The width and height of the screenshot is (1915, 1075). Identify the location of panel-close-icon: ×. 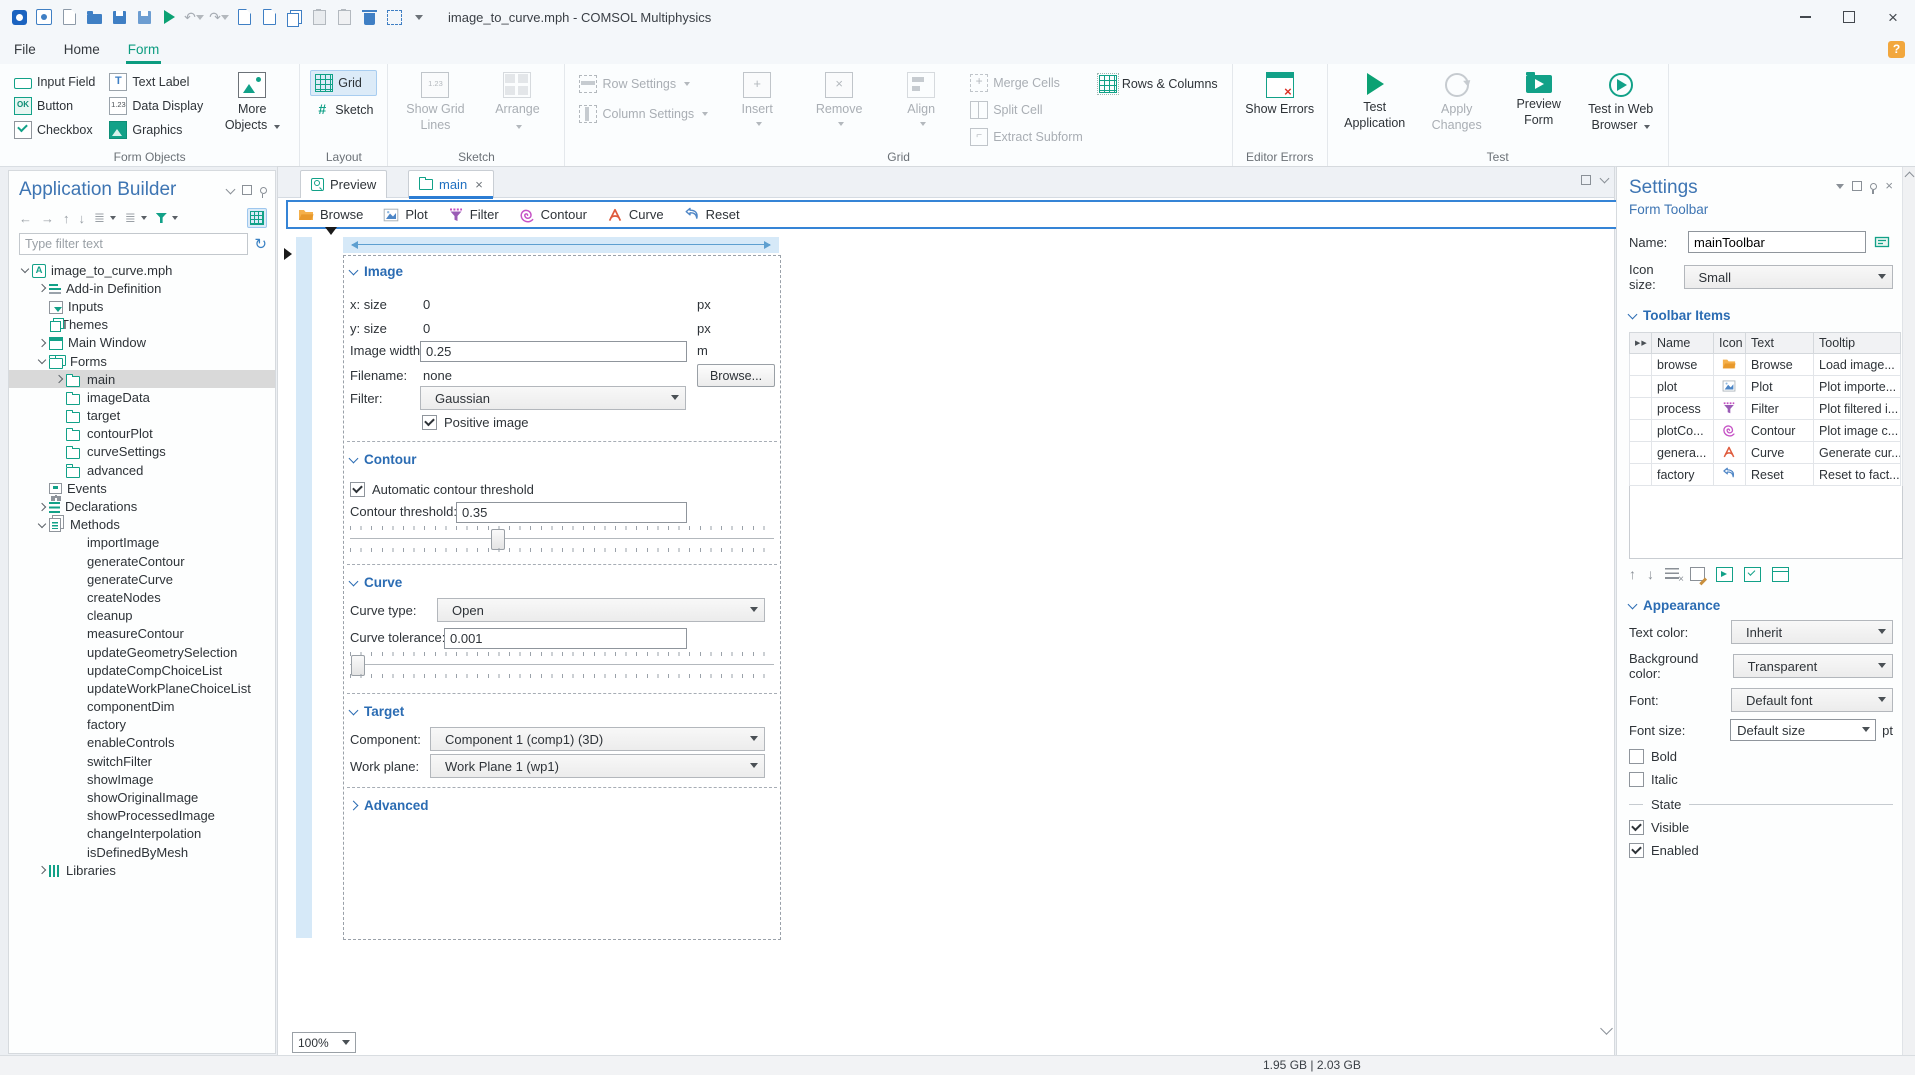
(1889, 185).